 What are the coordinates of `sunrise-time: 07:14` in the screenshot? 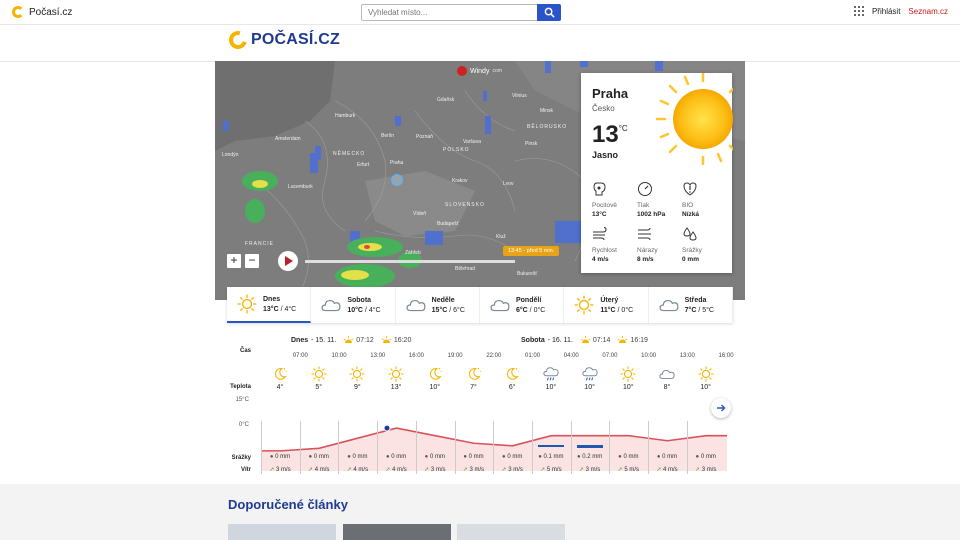 It's located at (601, 340).